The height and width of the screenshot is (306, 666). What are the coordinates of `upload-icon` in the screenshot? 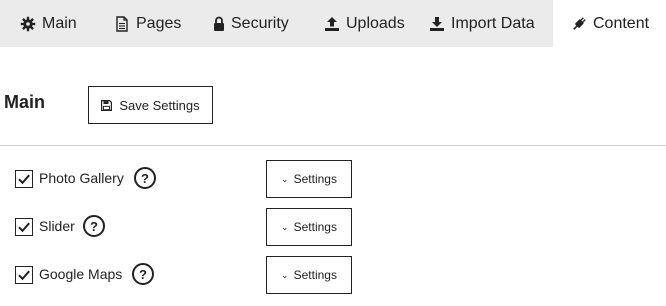 It's located at (332, 24).